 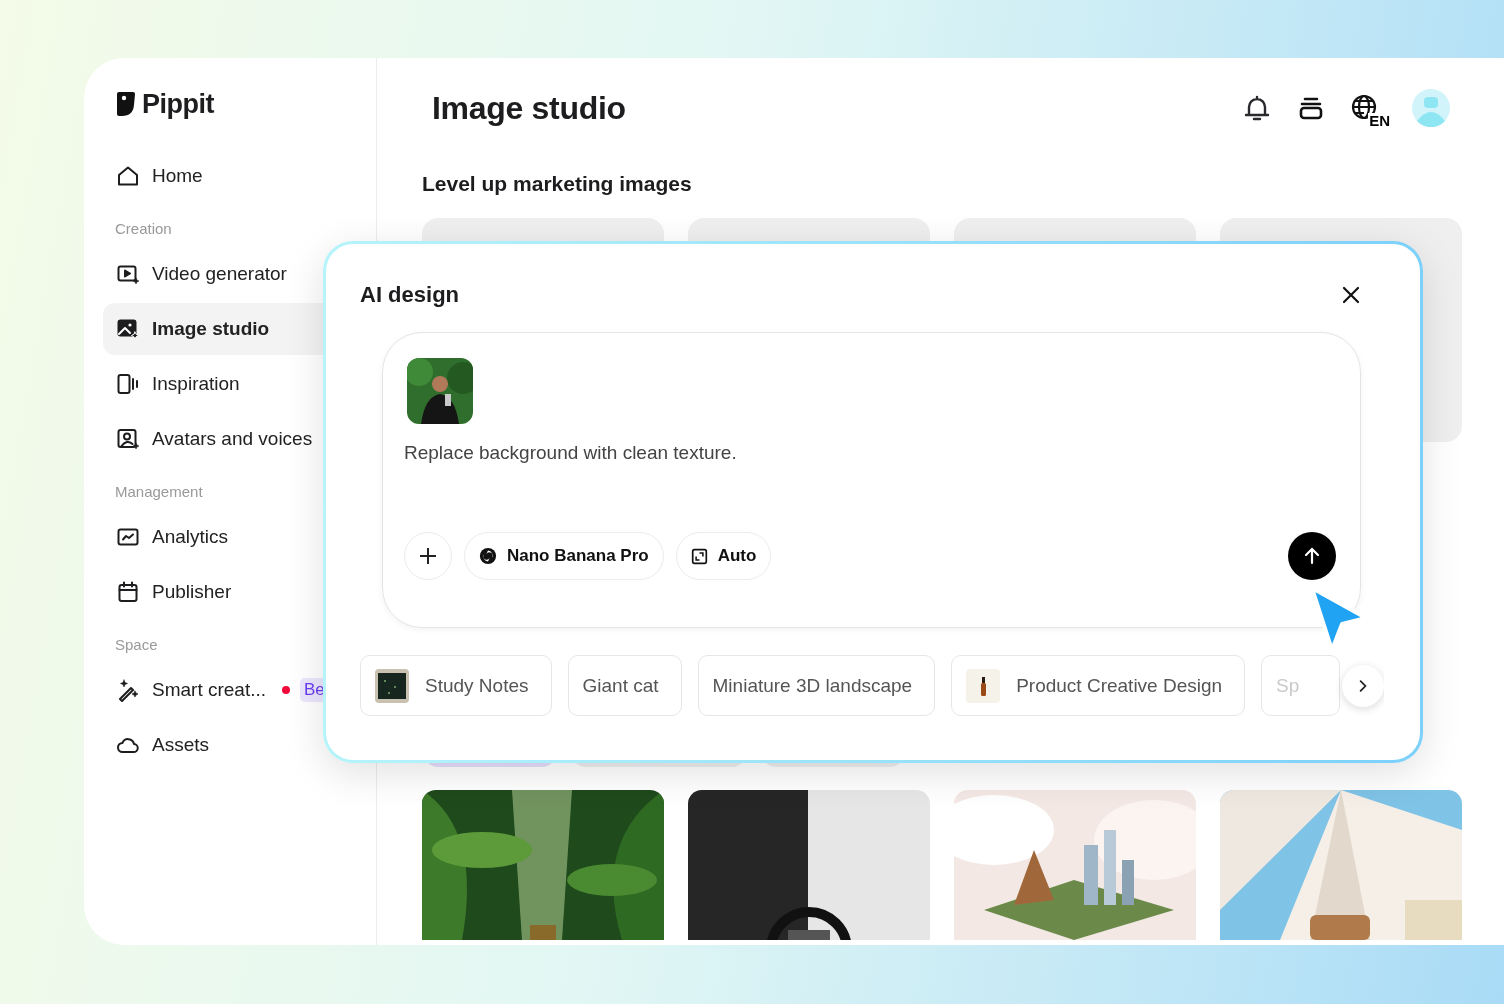 I want to click on avatar-icon, so click(x=128, y=439).